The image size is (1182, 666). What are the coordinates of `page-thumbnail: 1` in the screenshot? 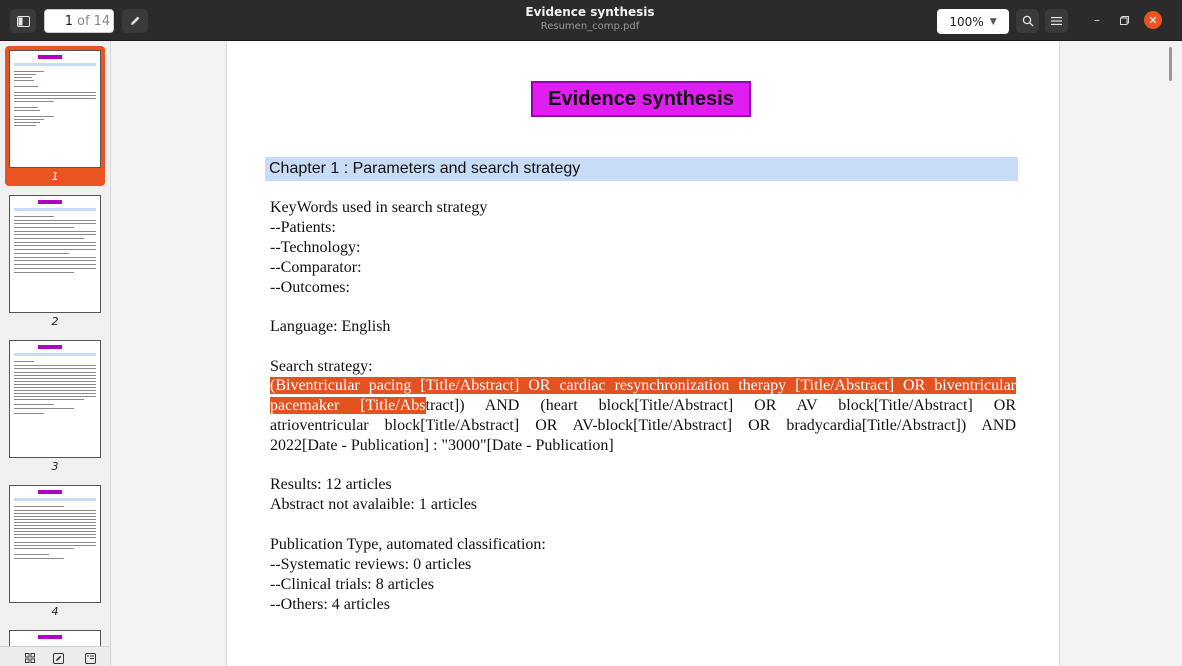 It's located at (55, 116).